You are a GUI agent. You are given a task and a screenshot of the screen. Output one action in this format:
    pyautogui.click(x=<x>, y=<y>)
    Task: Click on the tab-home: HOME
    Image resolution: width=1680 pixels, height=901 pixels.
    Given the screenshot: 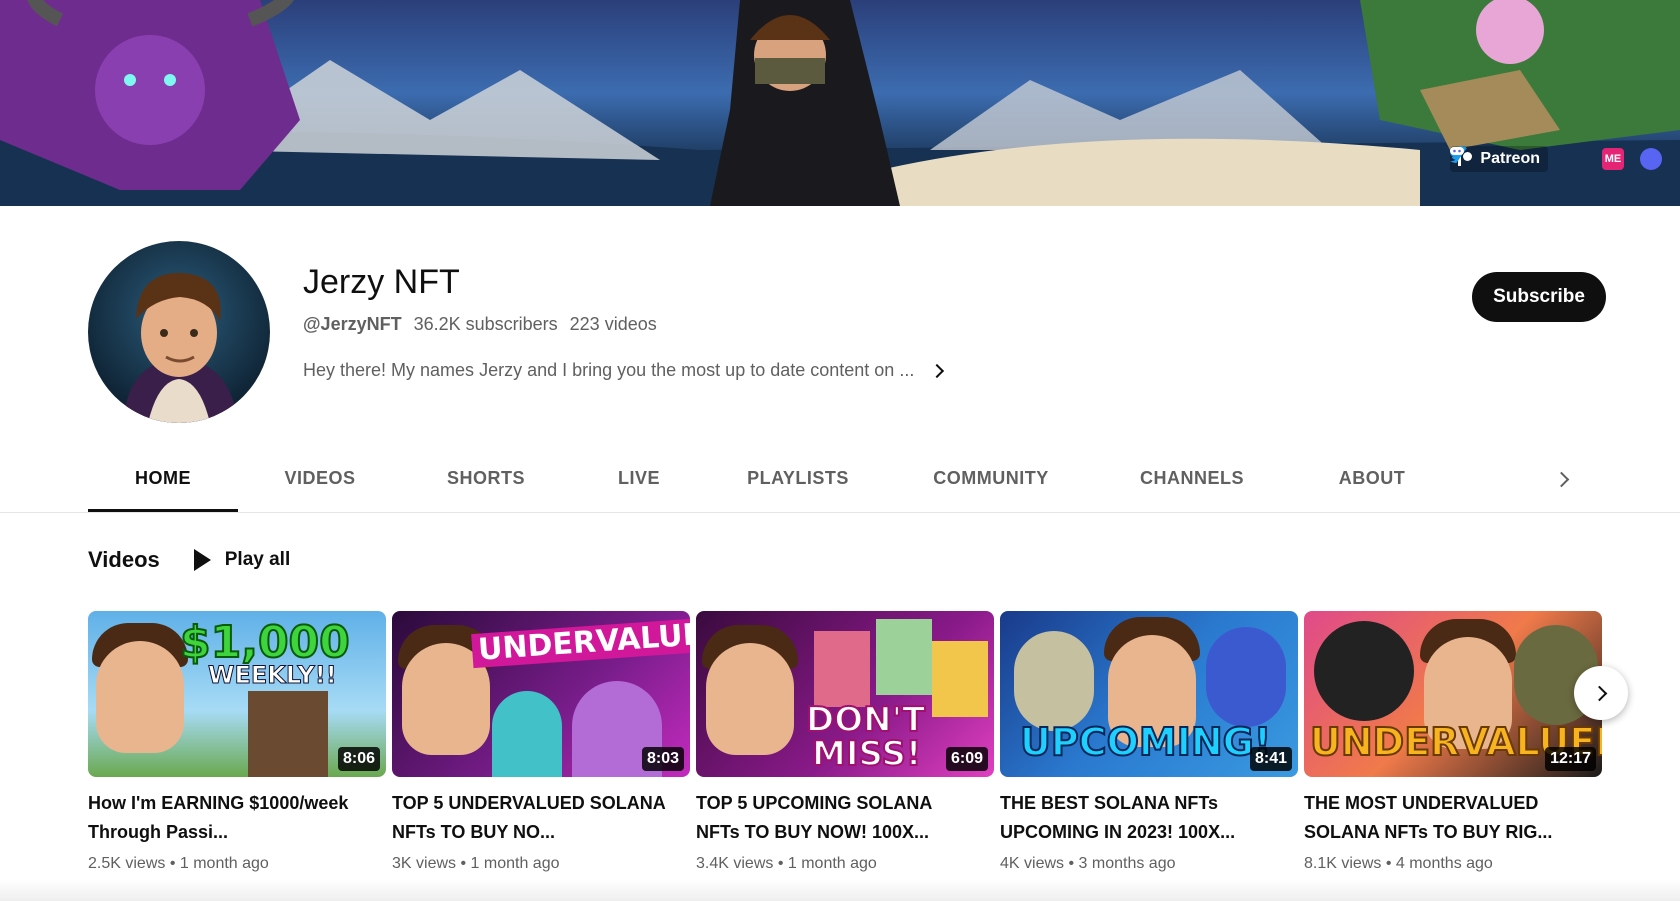 What is the action you would take?
    pyautogui.click(x=163, y=480)
    